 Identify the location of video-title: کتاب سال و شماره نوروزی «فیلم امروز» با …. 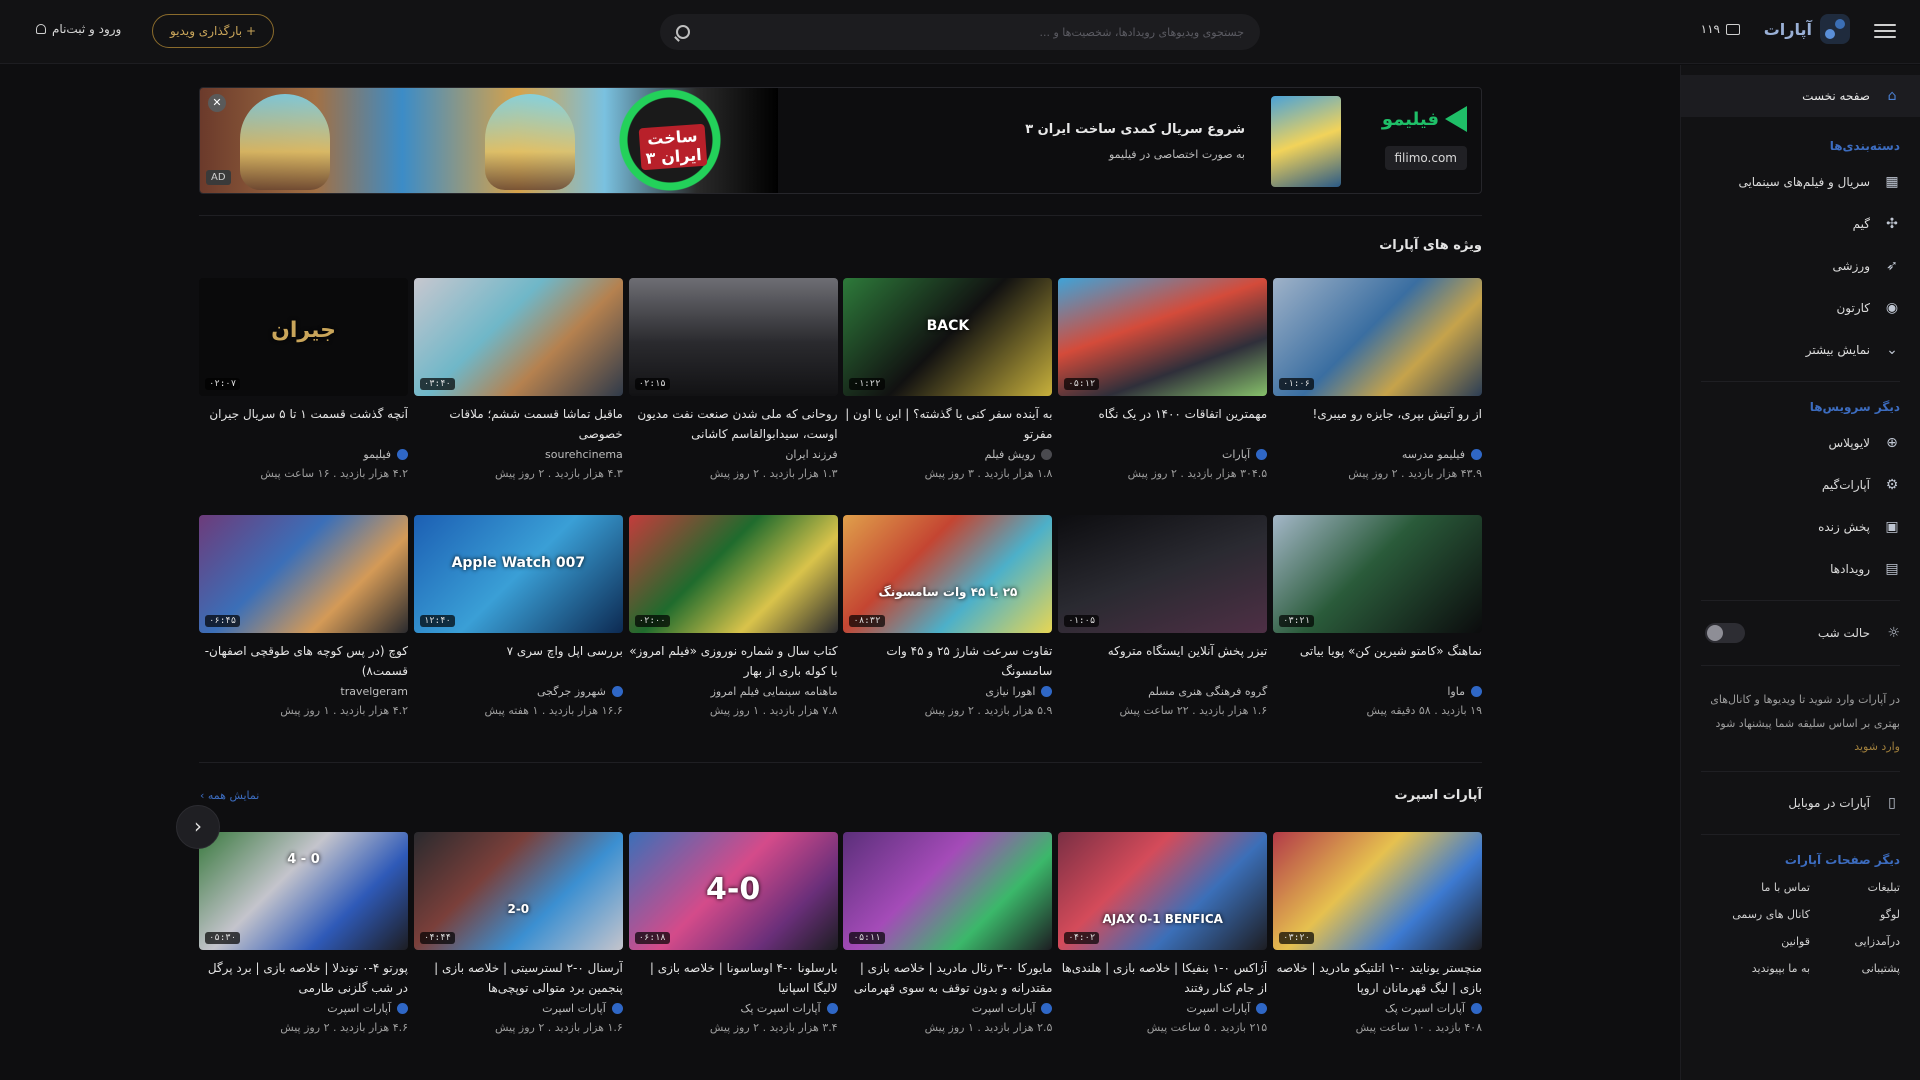
(733, 661).